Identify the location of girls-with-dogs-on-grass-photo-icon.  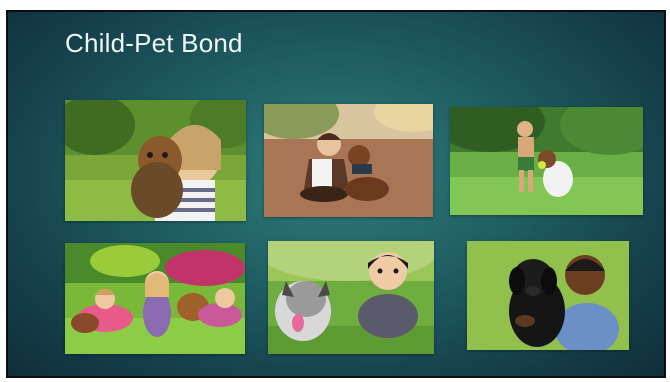
(155, 298).